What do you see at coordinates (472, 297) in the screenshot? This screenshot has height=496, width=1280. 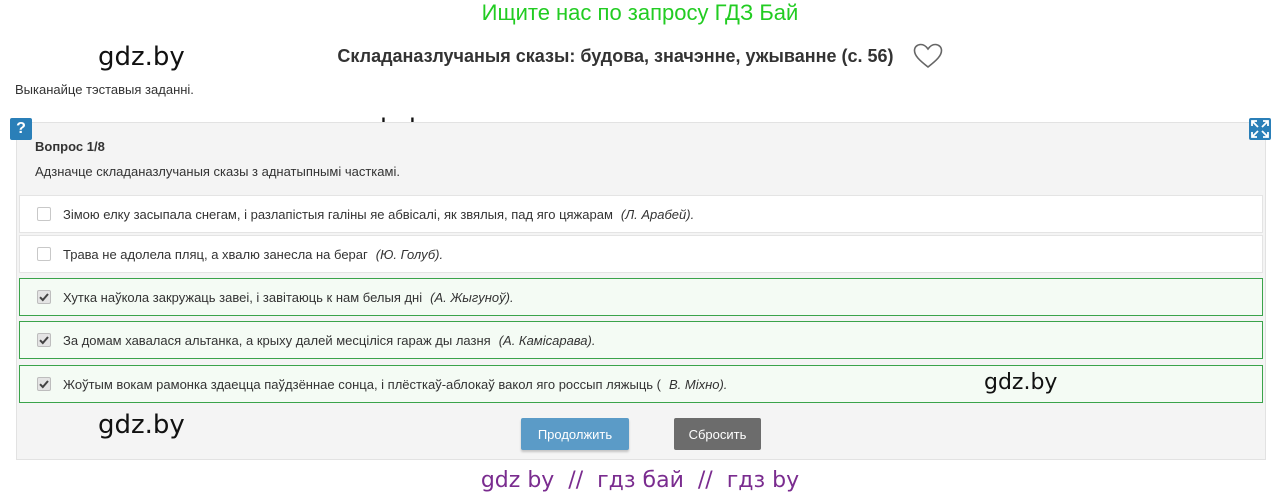 I see `option-author: (А. Жыгуноў).` at bounding box center [472, 297].